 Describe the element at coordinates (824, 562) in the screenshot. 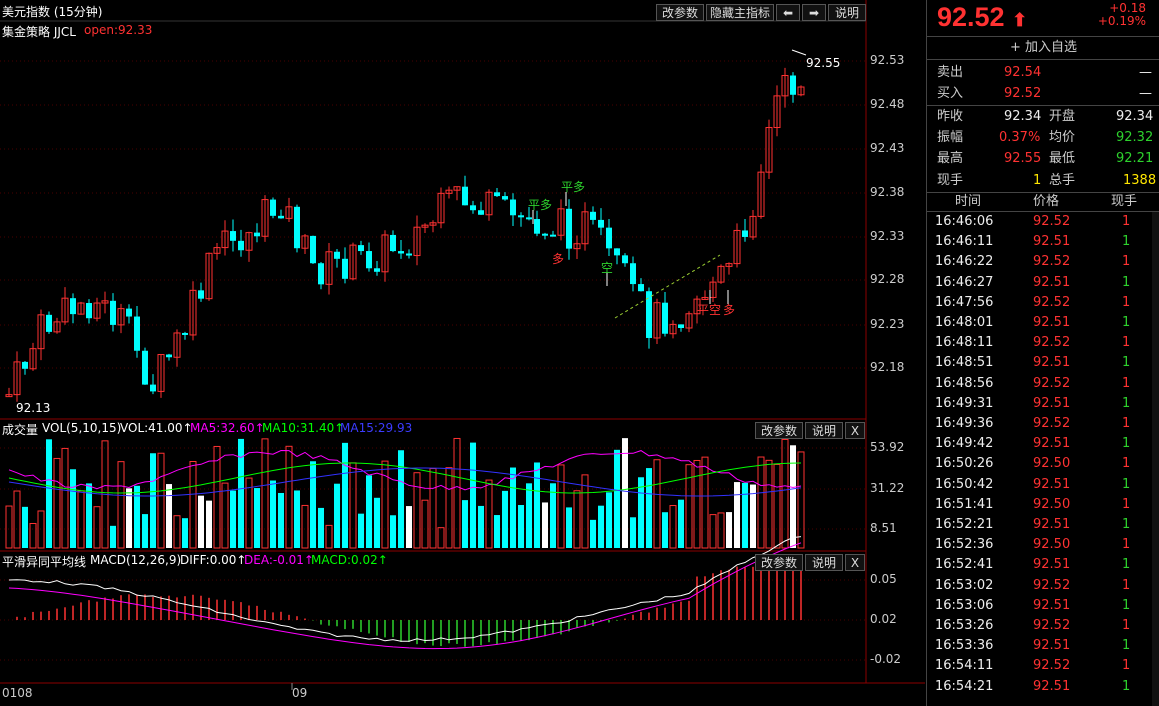

I see `macd-help-button: 说明` at that location.